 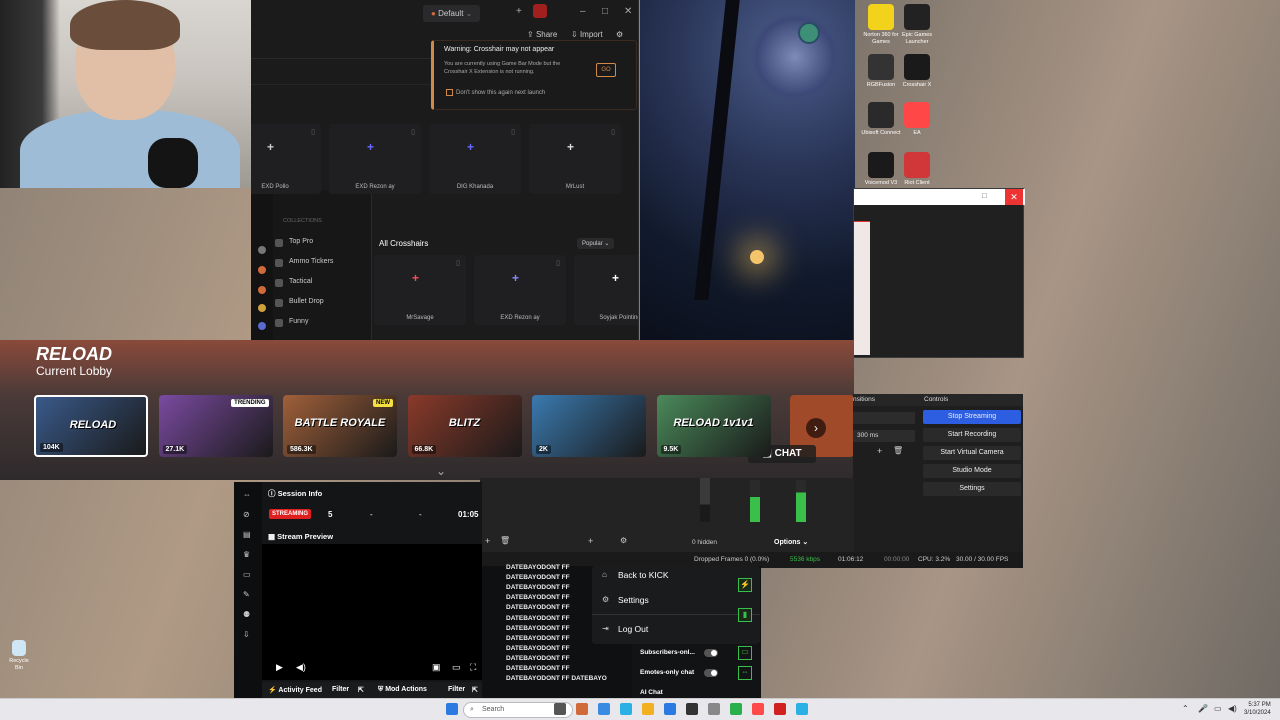 I want to click on profile-icon, so click(x=262, y=308).